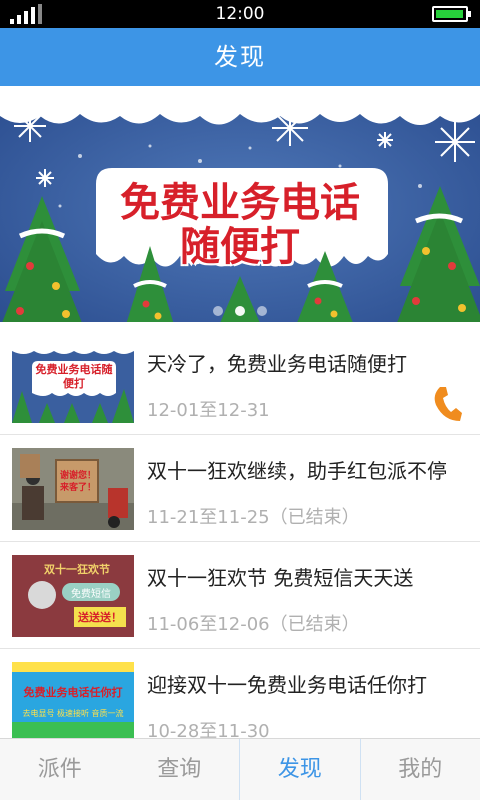 Image resolution: width=480 pixels, height=800 pixels. Describe the element at coordinates (240, 57) in the screenshot. I see `page-title: 发现` at that location.